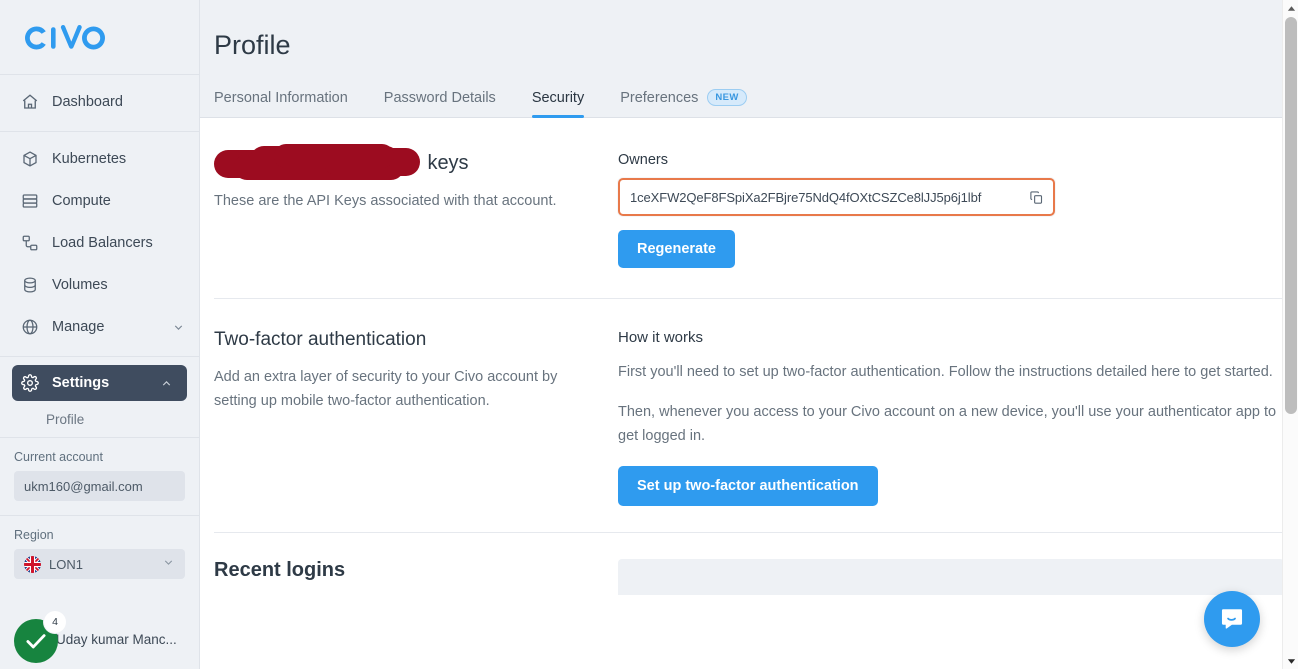 This screenshot has height=669, width=1298. Describe the element at coordinates (30, 159) in the screenshot. I see `cube-icon` at that location.